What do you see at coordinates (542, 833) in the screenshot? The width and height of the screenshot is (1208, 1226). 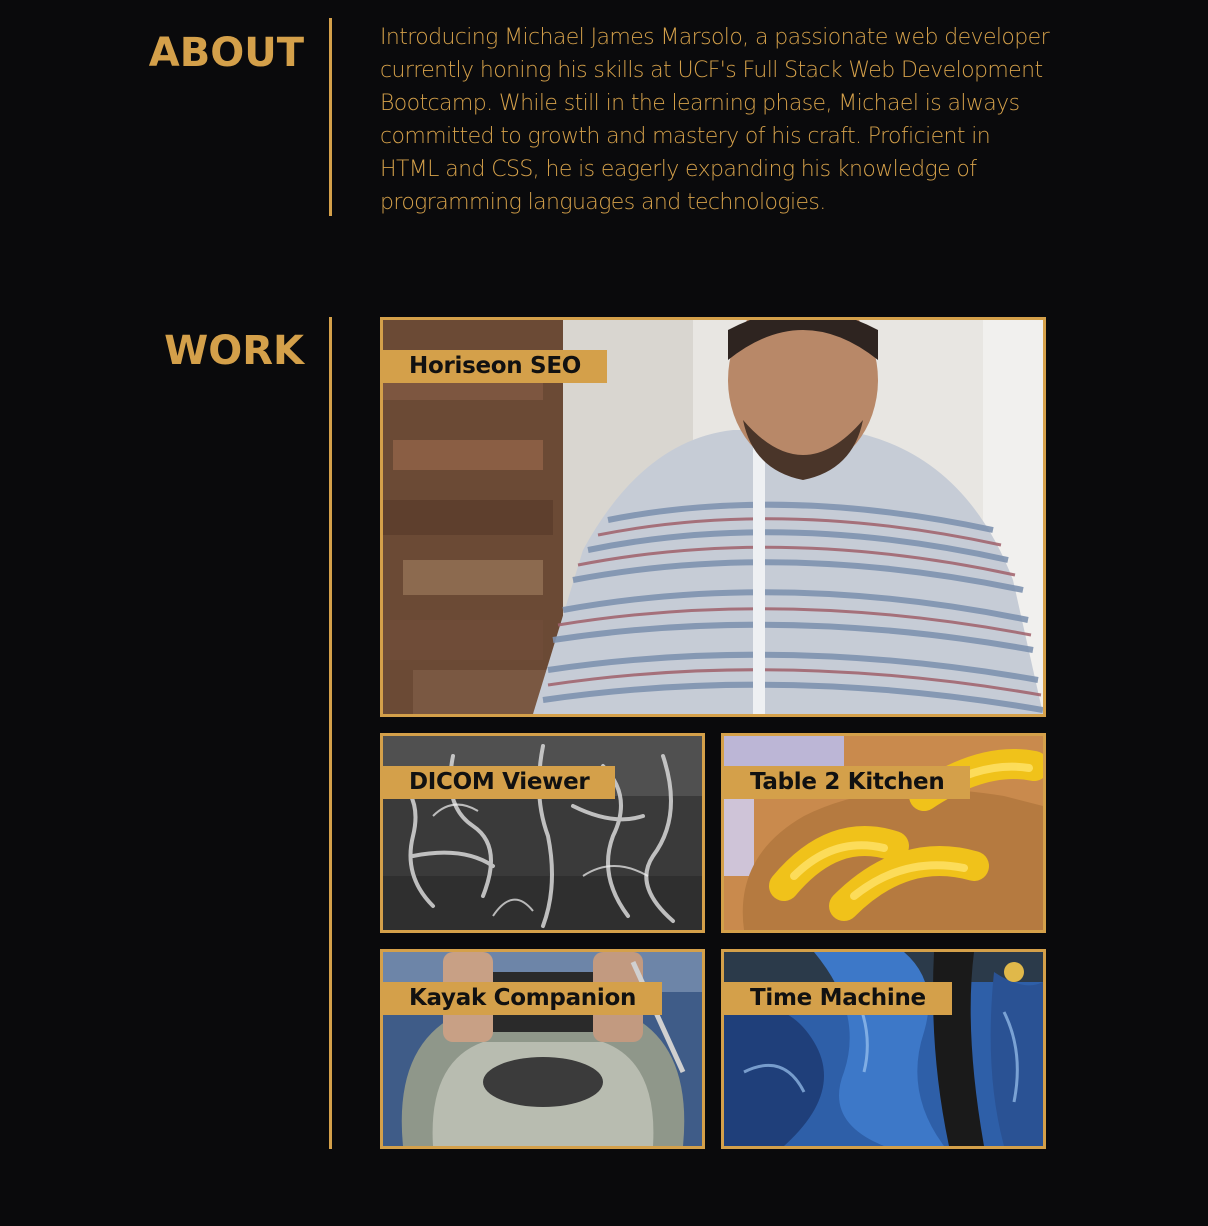 I see `project-card-dicom-viewer: DICOM Viewer` at bounding box center [542, 833].